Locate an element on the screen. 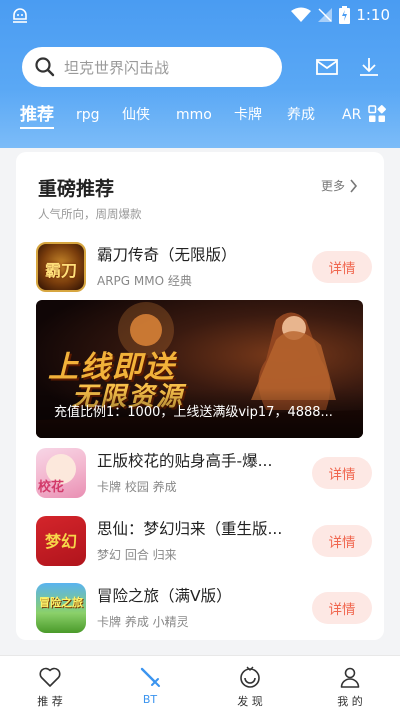 The height and width of the screenshot is (710, 400). category-tabs: 推荐 rpg 仙侠 mmo 卡牌 养成 AR is located at coordinates (205, 115).